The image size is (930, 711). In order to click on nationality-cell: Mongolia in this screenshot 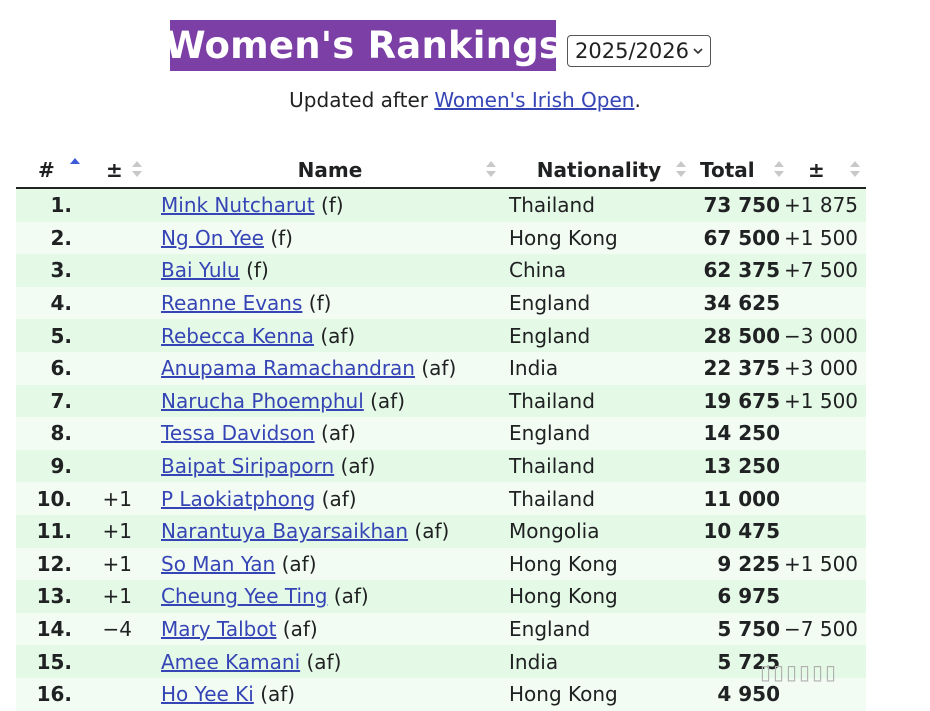, I will do `click(599, 531)`.